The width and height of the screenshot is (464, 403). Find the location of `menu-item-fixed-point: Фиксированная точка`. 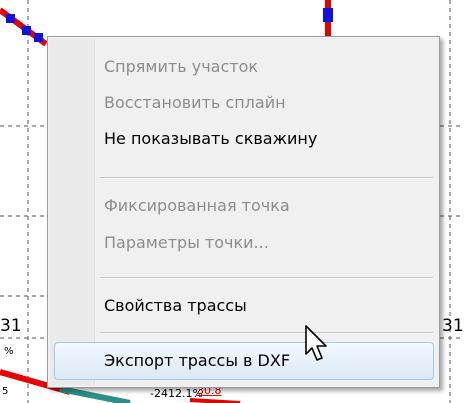

menu-item-fixed-point: Фиксированная точка is located at coordinates (197, 206).